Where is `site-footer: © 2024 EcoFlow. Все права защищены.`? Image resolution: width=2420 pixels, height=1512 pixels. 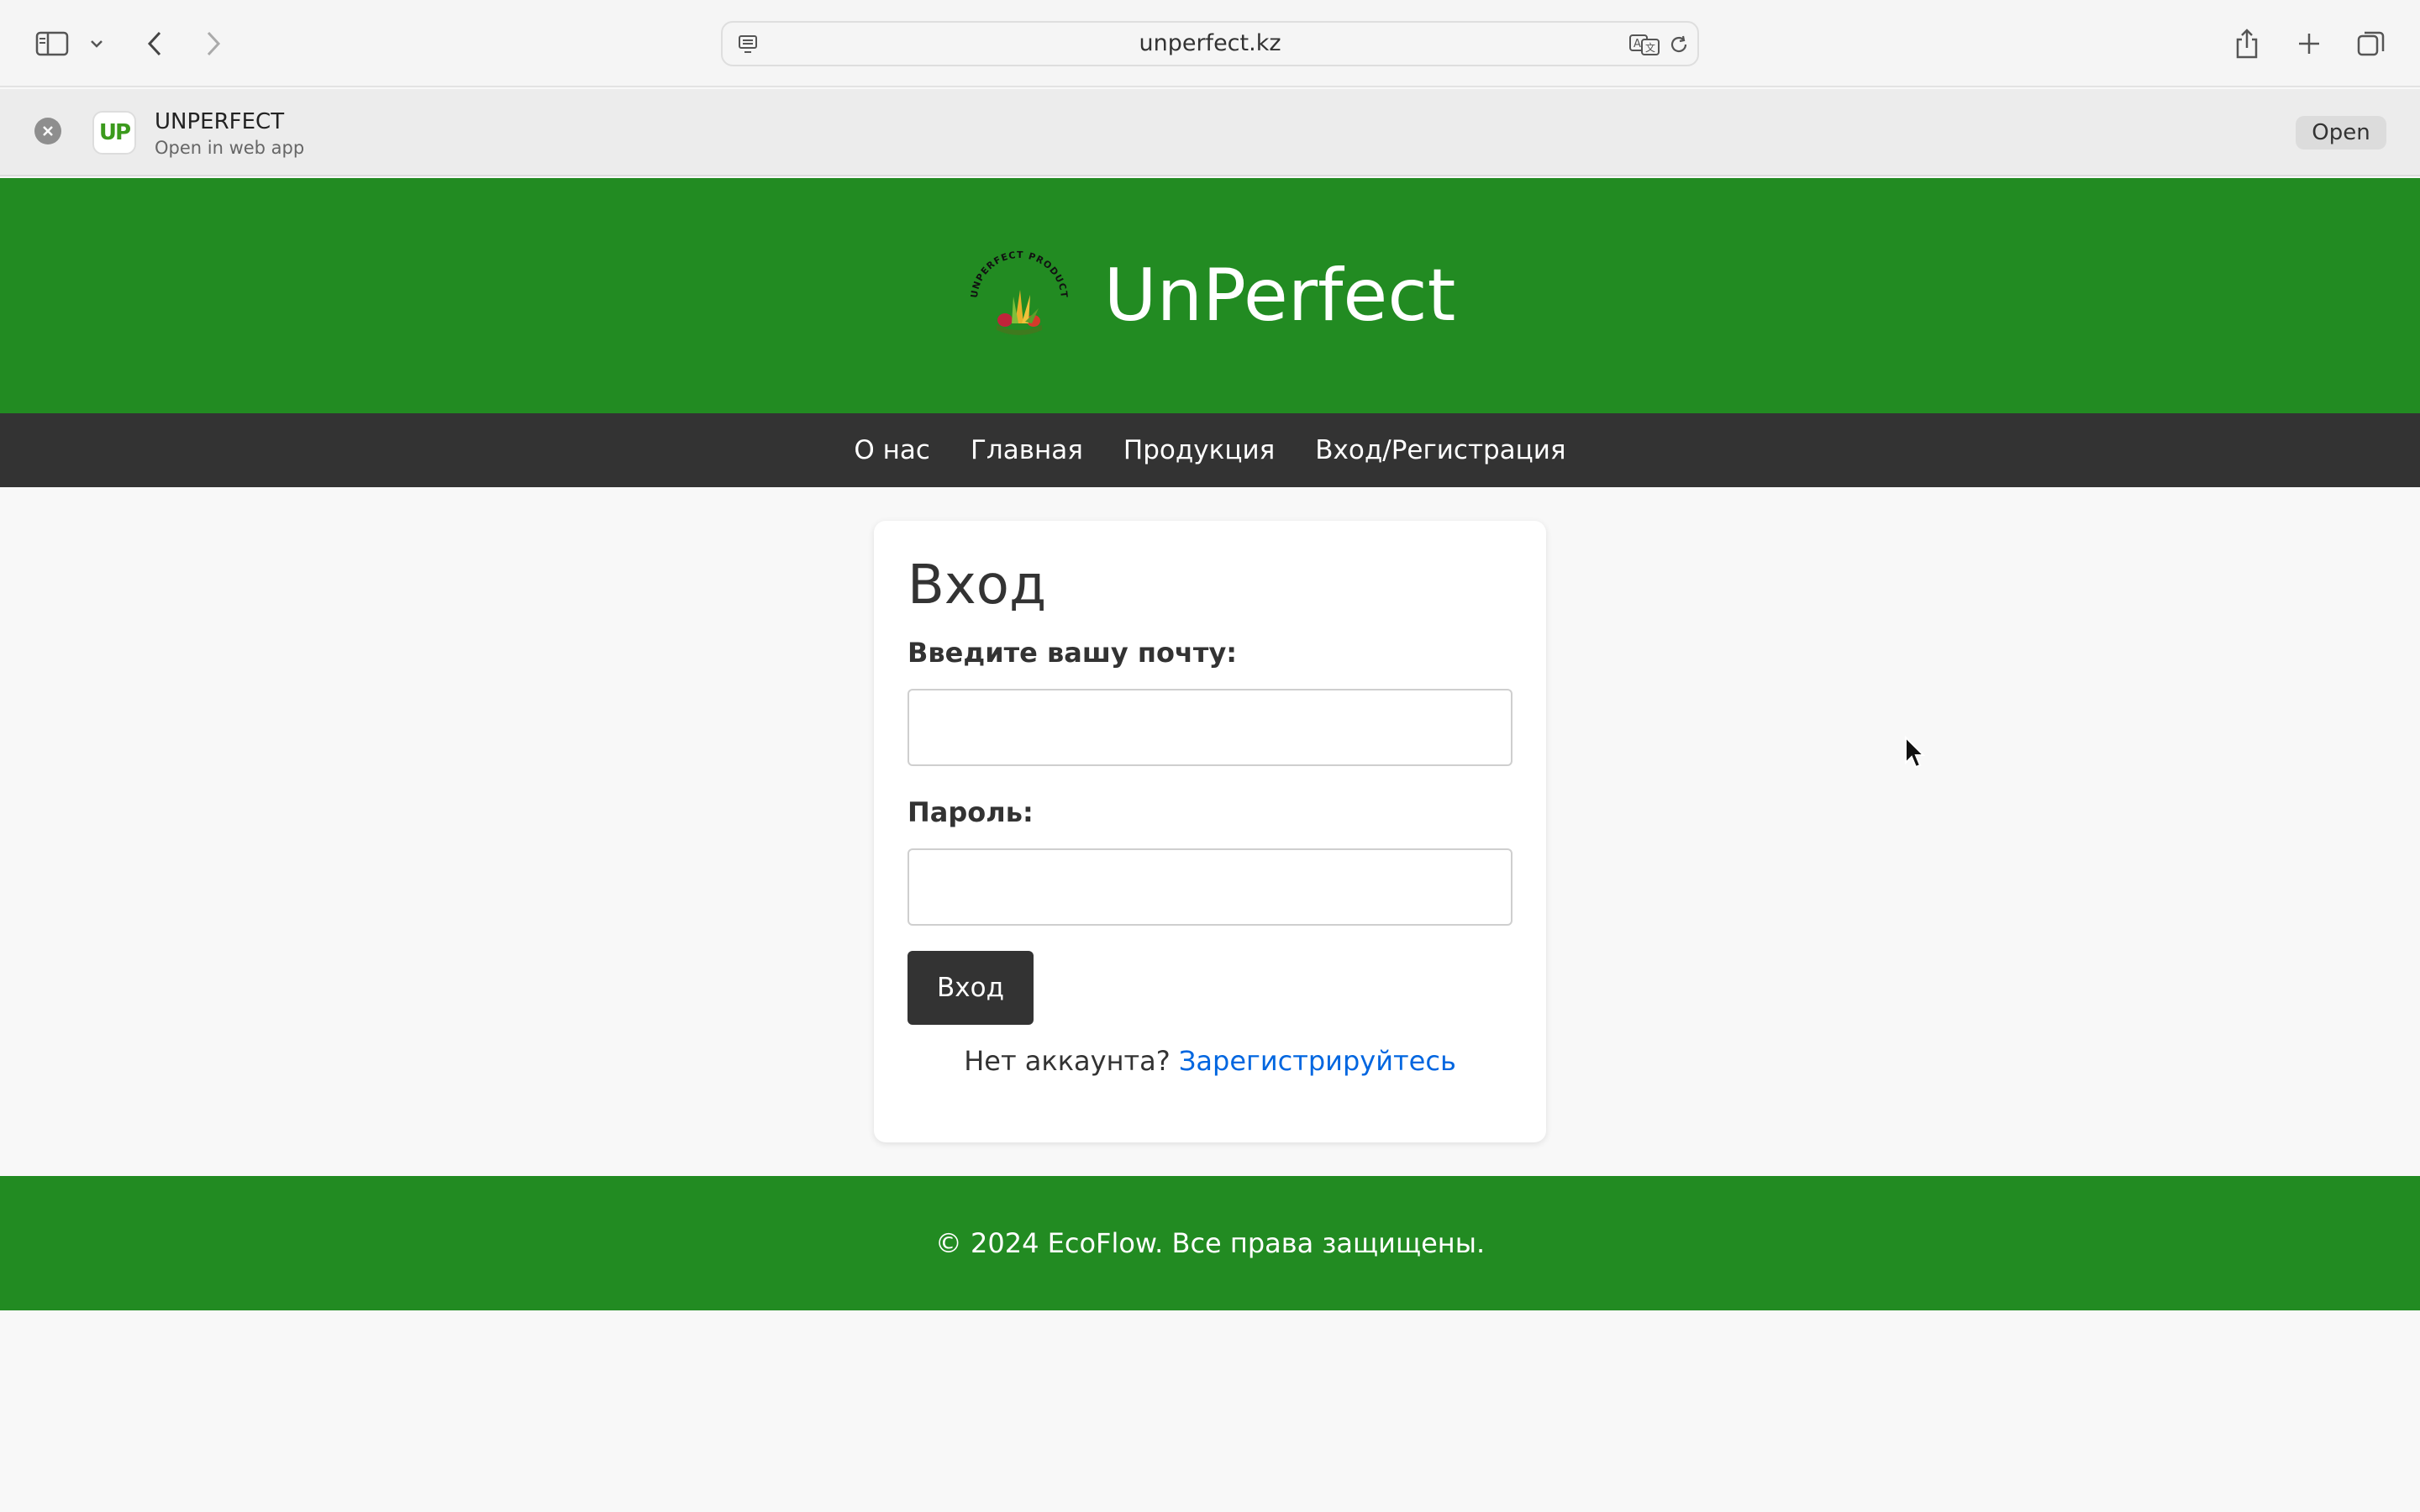 site-footer: © 2024 EcoFlow. Все права защищены. is located at coordinates (1210, 1243).